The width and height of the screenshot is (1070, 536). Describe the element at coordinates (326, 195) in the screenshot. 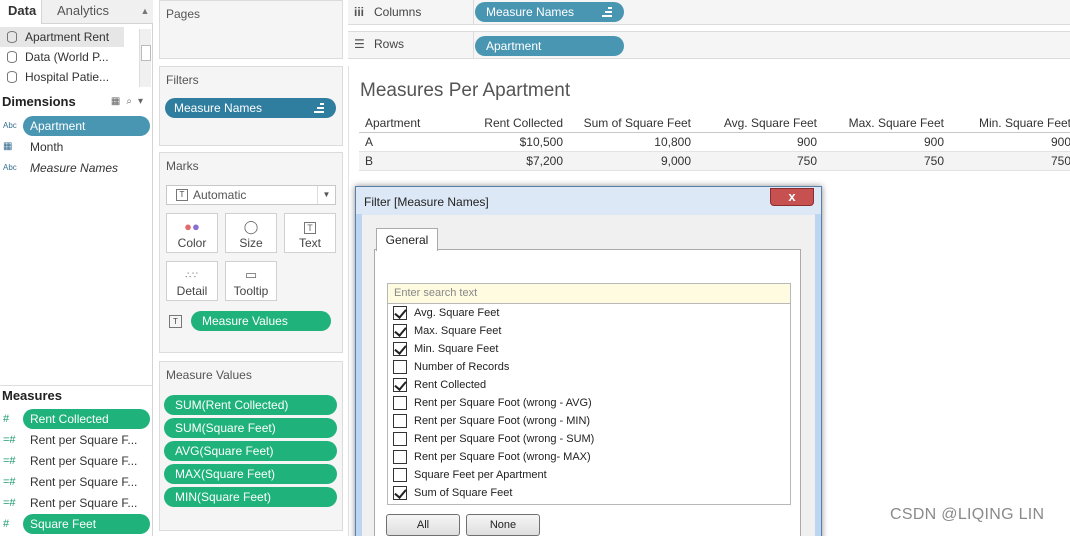

I see `chevron-down-icon: ▼` at that location.